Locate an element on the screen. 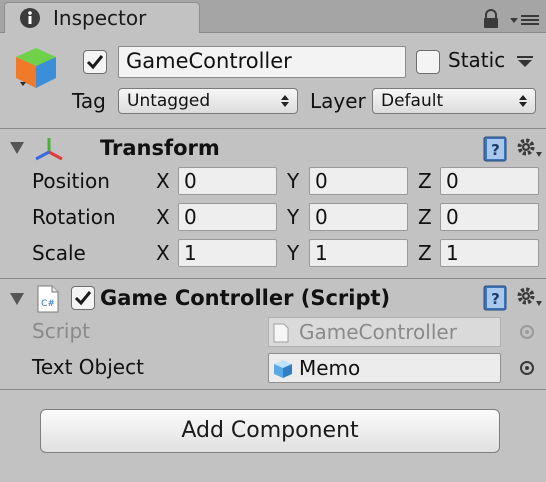 The width and height of the screenshot is (546, 482). static-dropdown-icon is located at coordinates (525, 62).